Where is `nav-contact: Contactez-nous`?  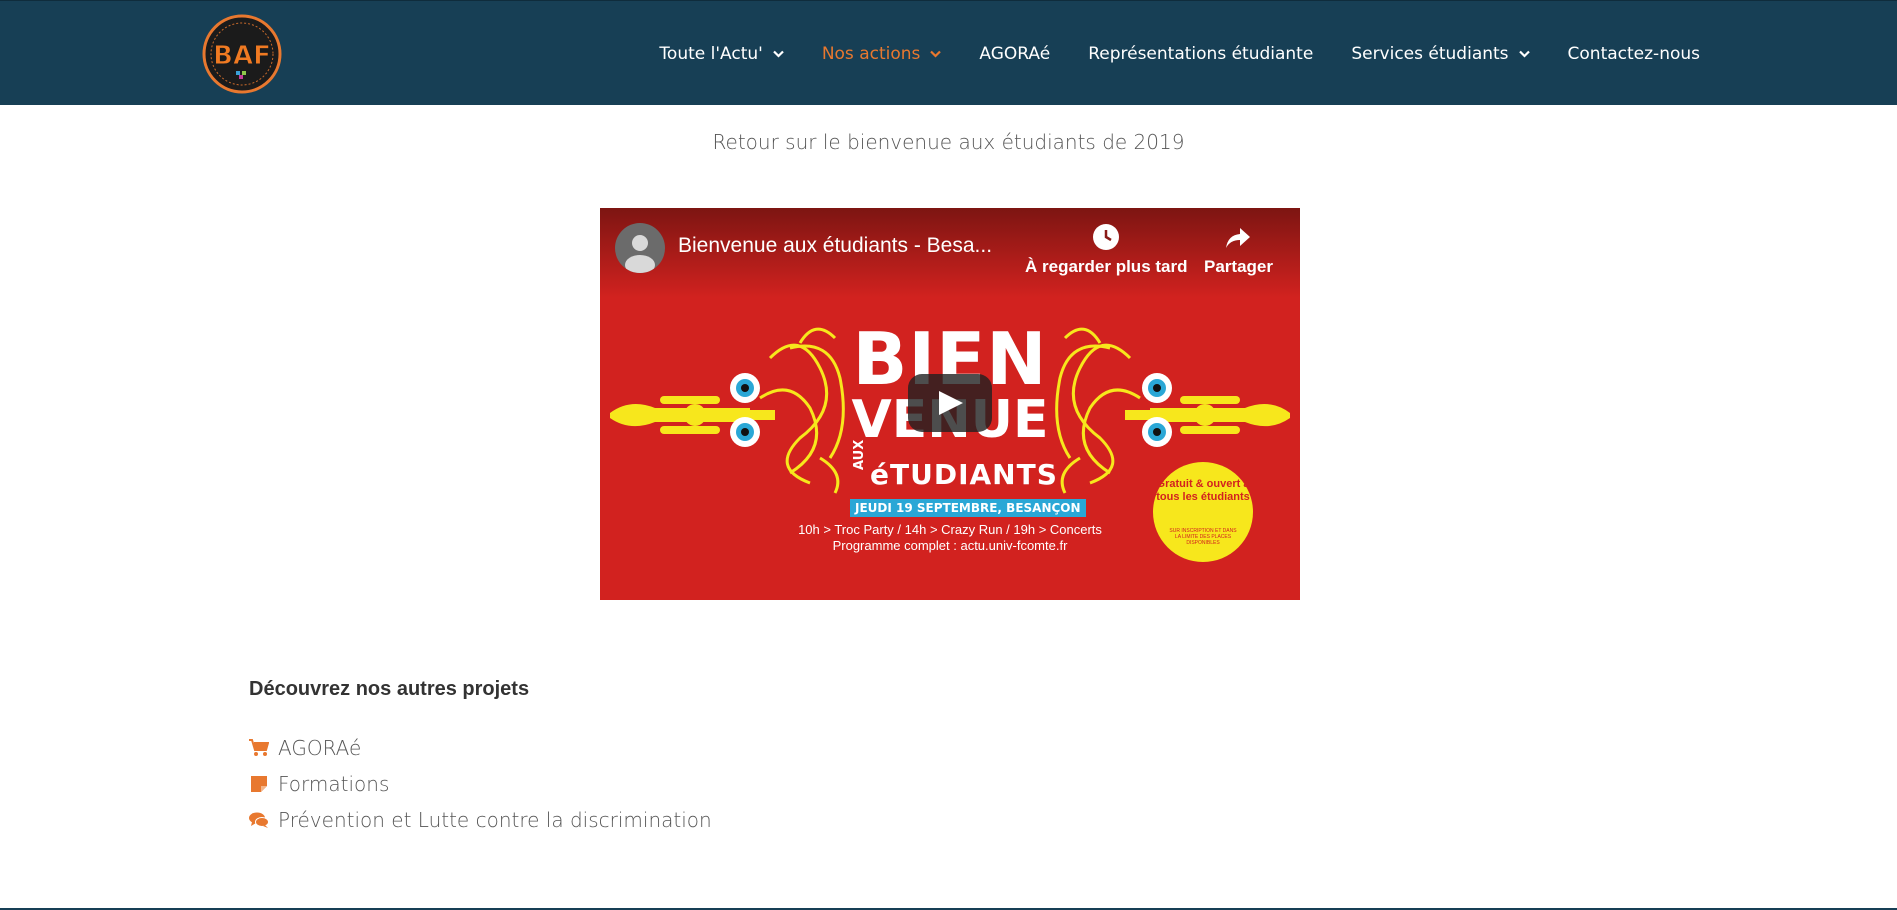 nav-contact: Contactez-nous is located at coordinates (1634, 54).